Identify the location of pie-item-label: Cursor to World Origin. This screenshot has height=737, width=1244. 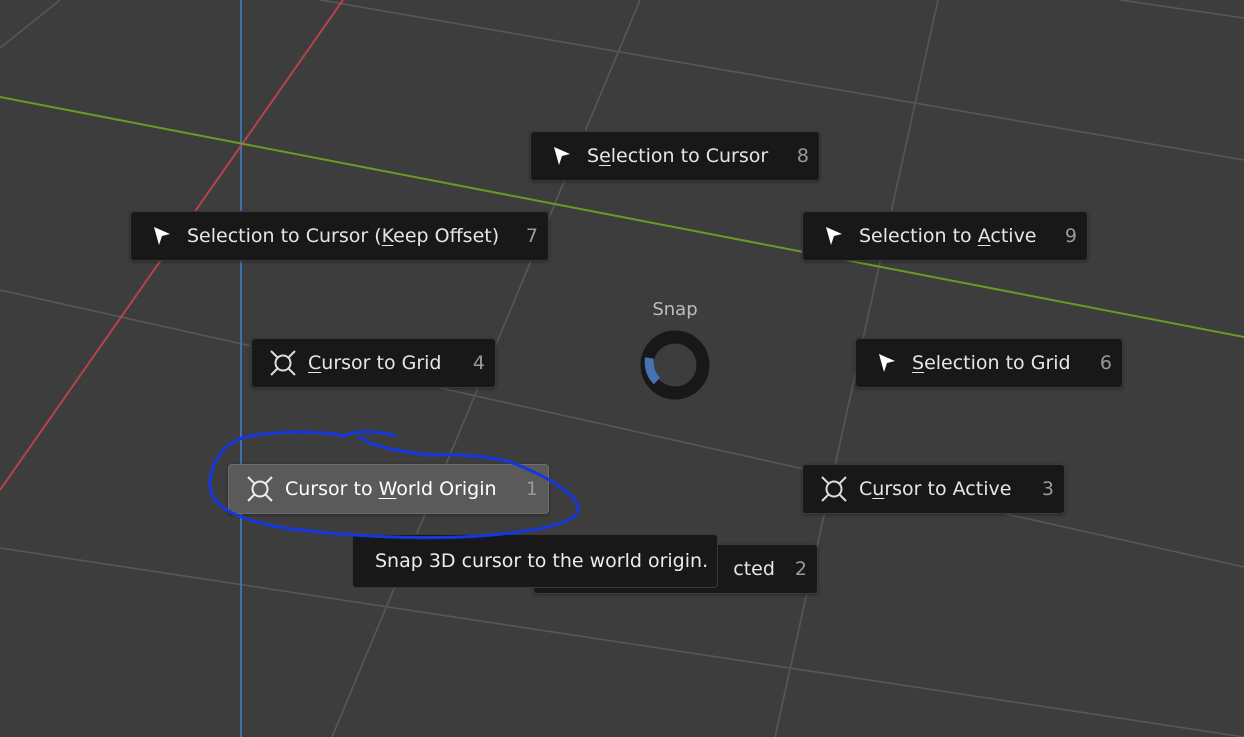
(391, 489).